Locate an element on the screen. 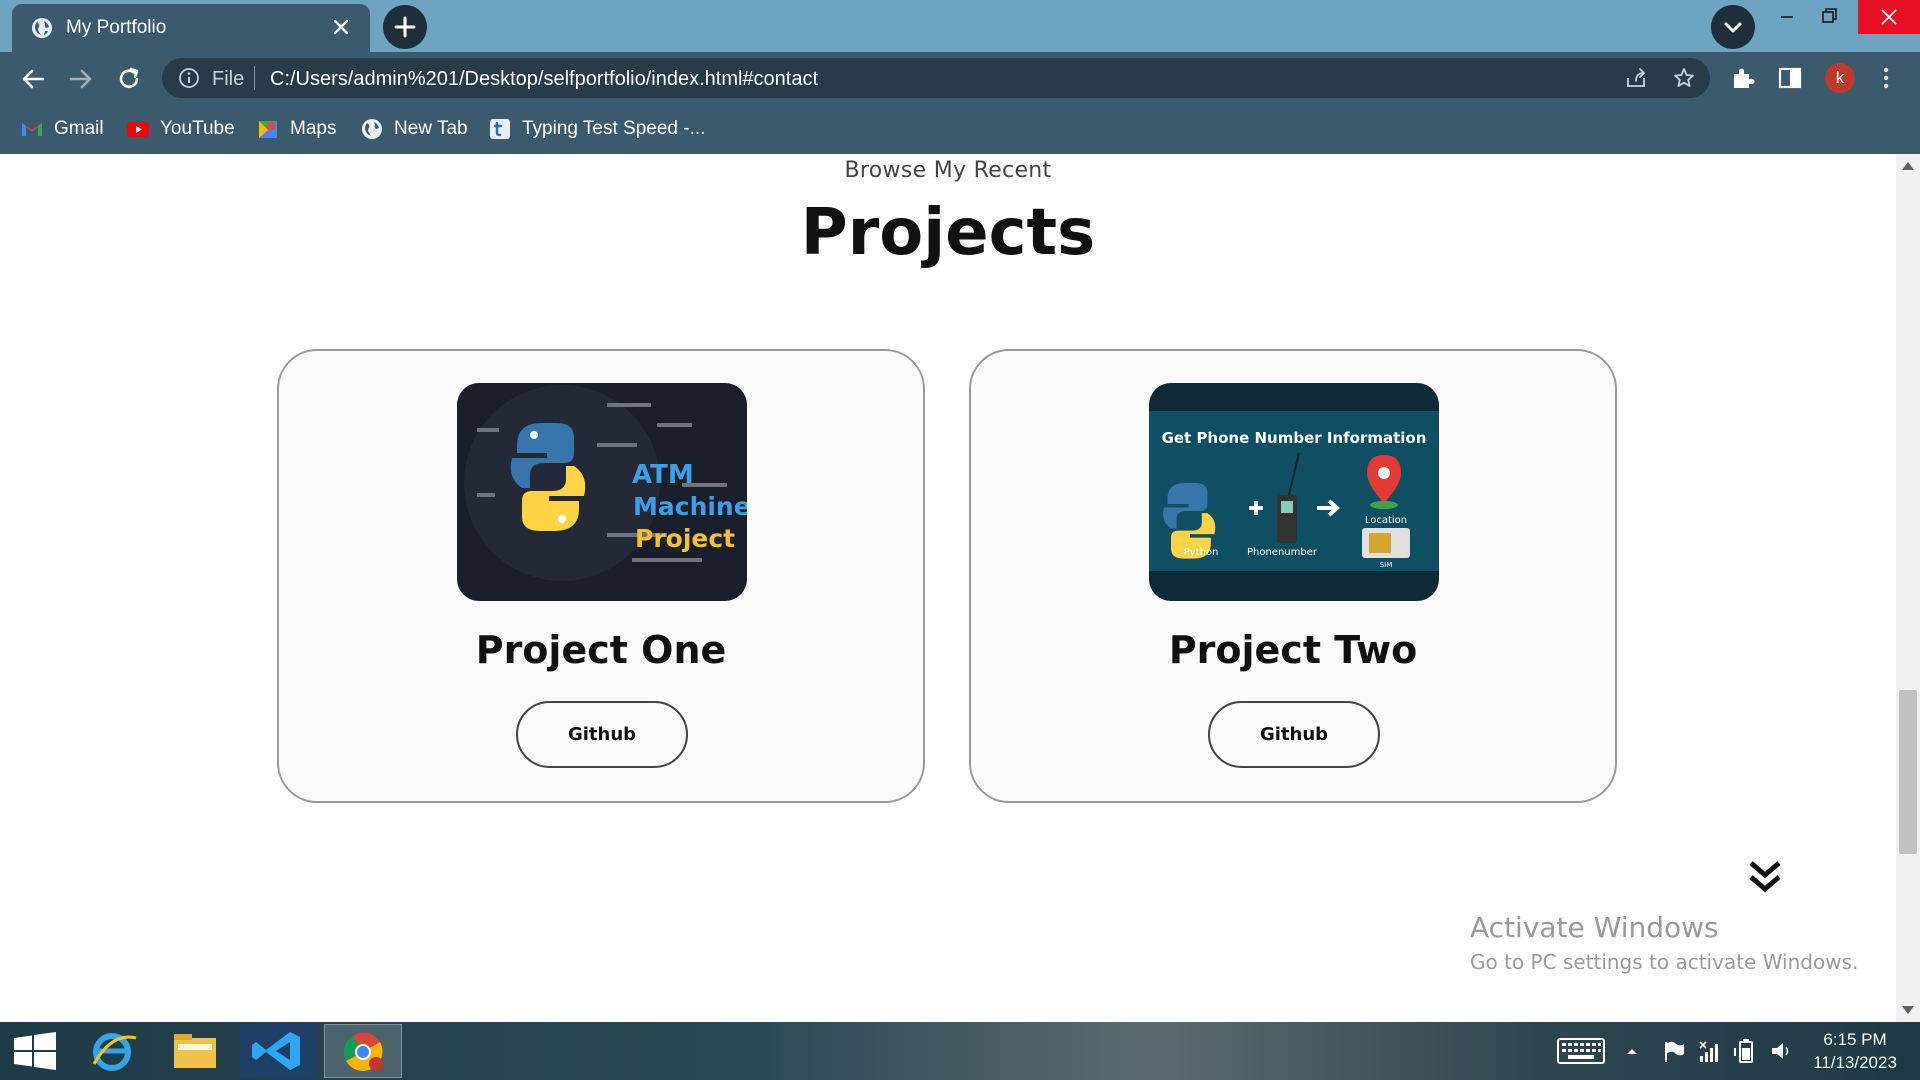  volume-icon is located at coordinates (1781, 1051).